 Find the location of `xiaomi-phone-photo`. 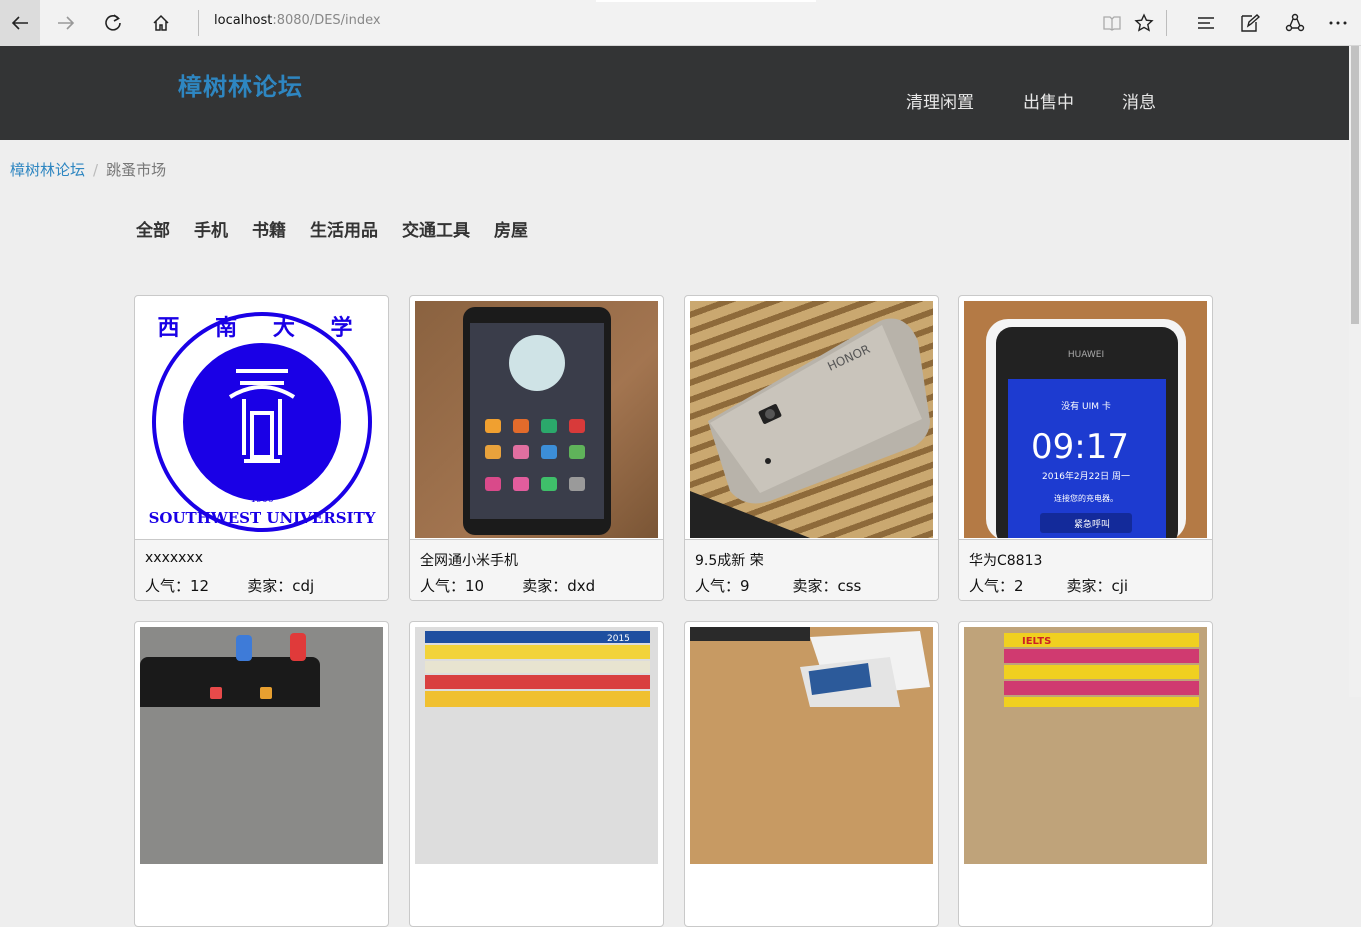

xiaomi-phone-photo is located at coordinates (537, 421).